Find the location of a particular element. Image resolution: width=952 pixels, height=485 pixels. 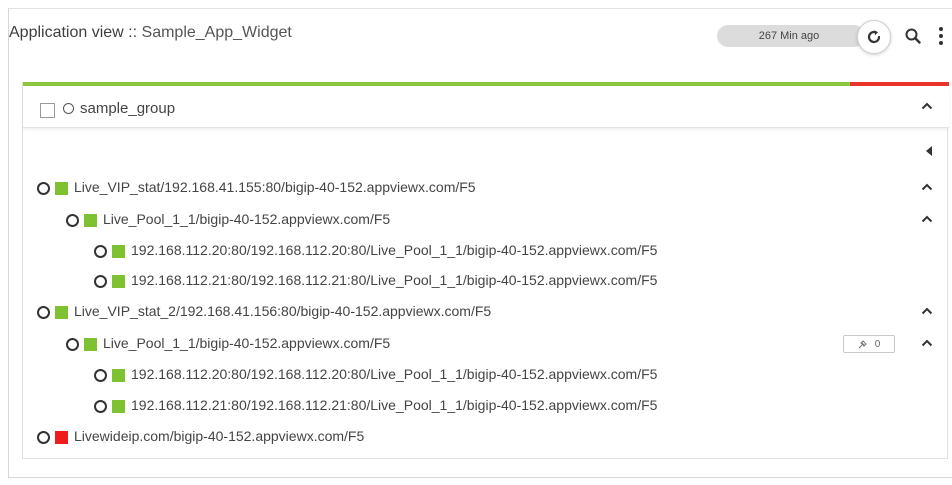

search-icon is located at coordinates (913, 36).